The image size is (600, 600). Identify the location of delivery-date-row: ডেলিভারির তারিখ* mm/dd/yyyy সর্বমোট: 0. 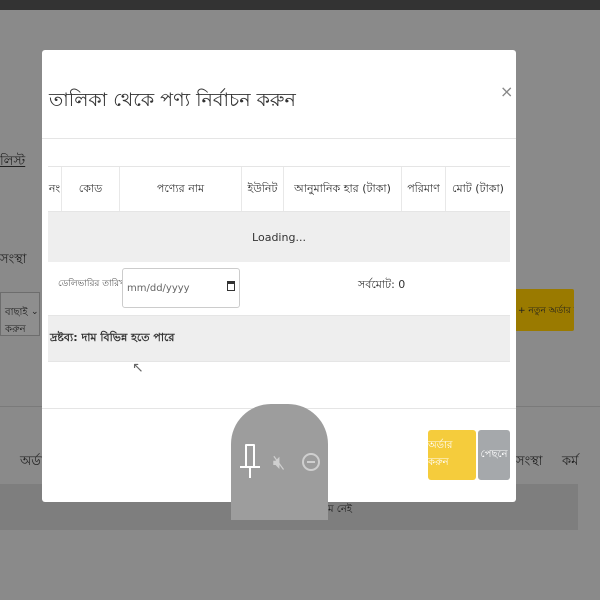
(279, 289).